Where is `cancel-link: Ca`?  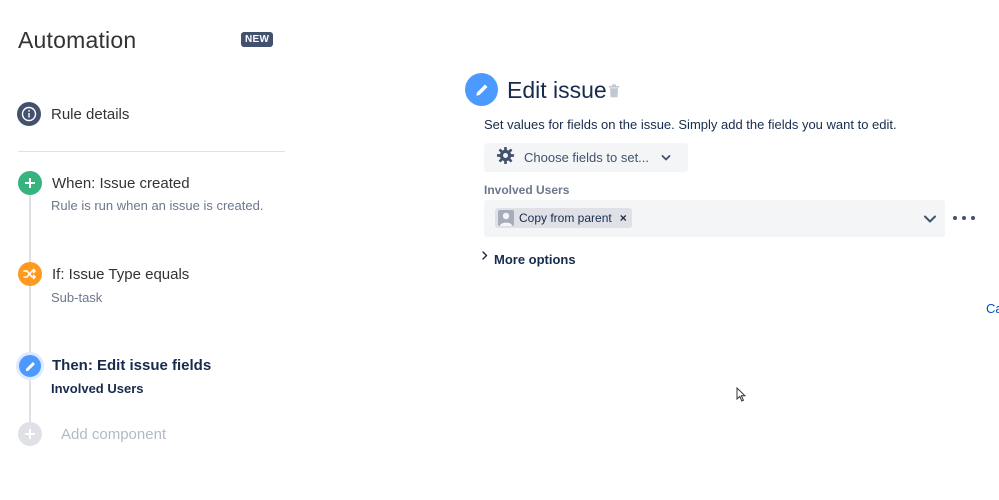 cancel-link: Ca is located at coordinates (992, 308).